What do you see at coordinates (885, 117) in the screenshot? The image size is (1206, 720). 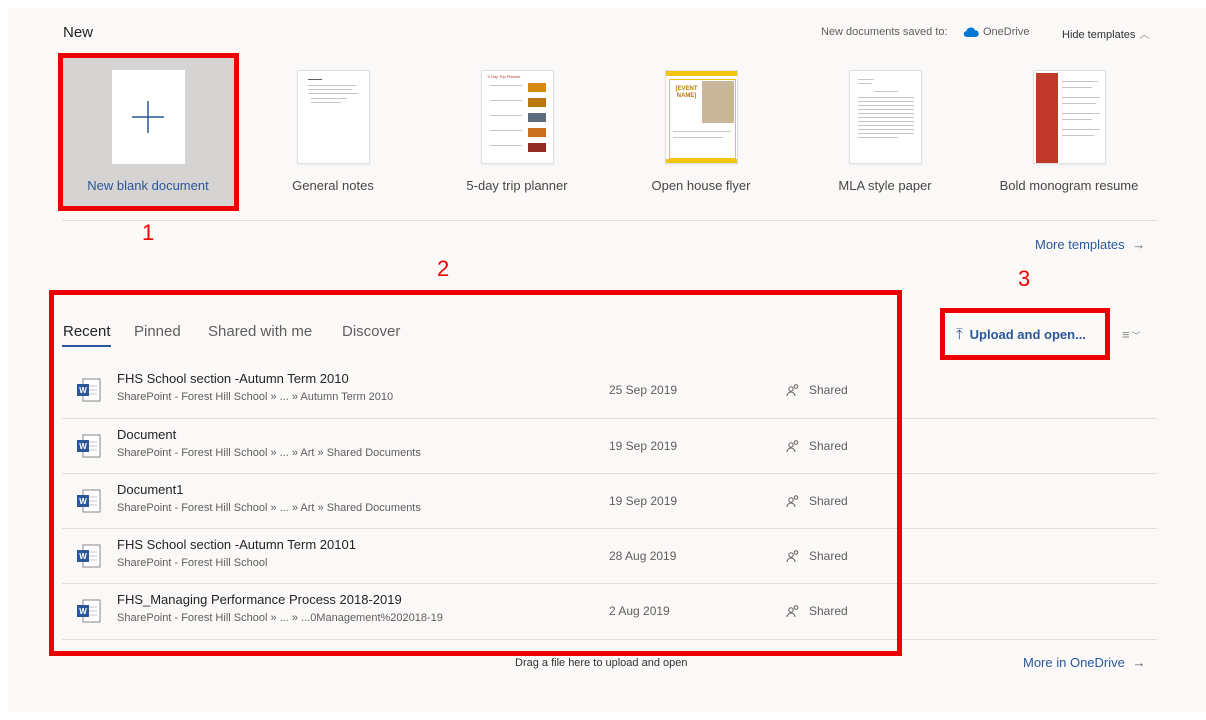 I see `mla-paper-thumbnail` at bounding box center [885, 117].